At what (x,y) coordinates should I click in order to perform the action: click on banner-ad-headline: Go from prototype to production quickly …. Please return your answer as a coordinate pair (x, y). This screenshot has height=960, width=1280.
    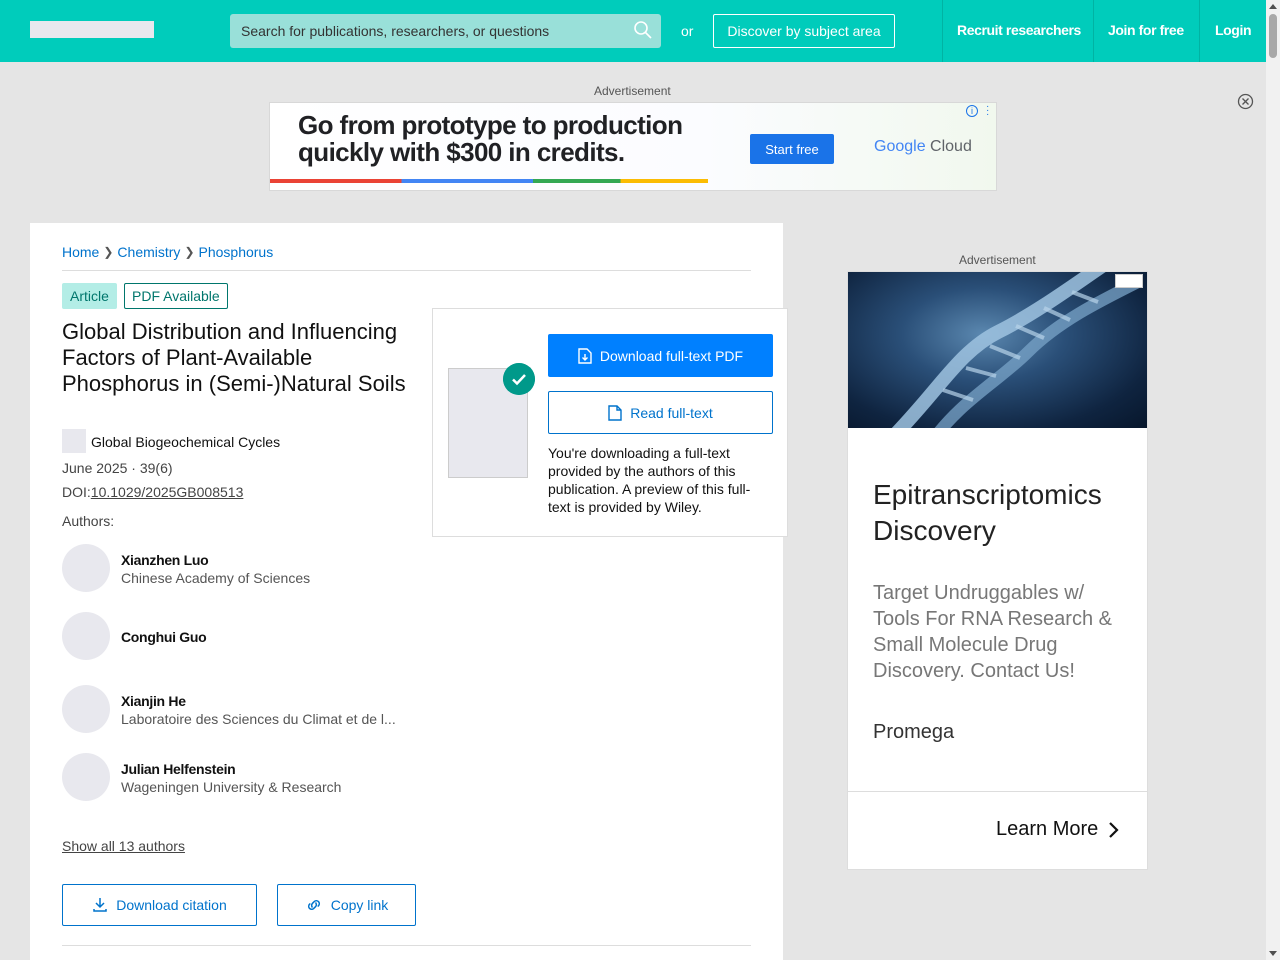
    Looking at the image, I should click on (490, 138).